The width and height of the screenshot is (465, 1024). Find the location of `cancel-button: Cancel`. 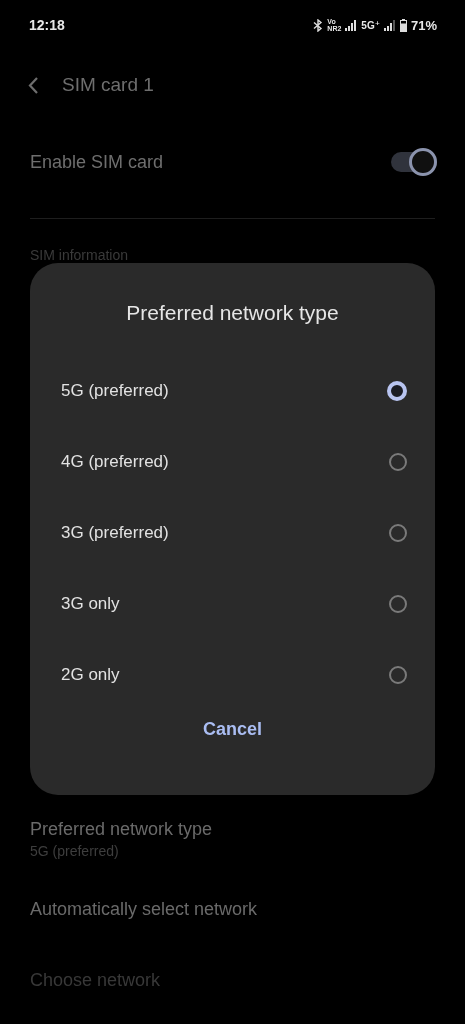

cancel-button: Cancel is located at coordinates (232, 729).